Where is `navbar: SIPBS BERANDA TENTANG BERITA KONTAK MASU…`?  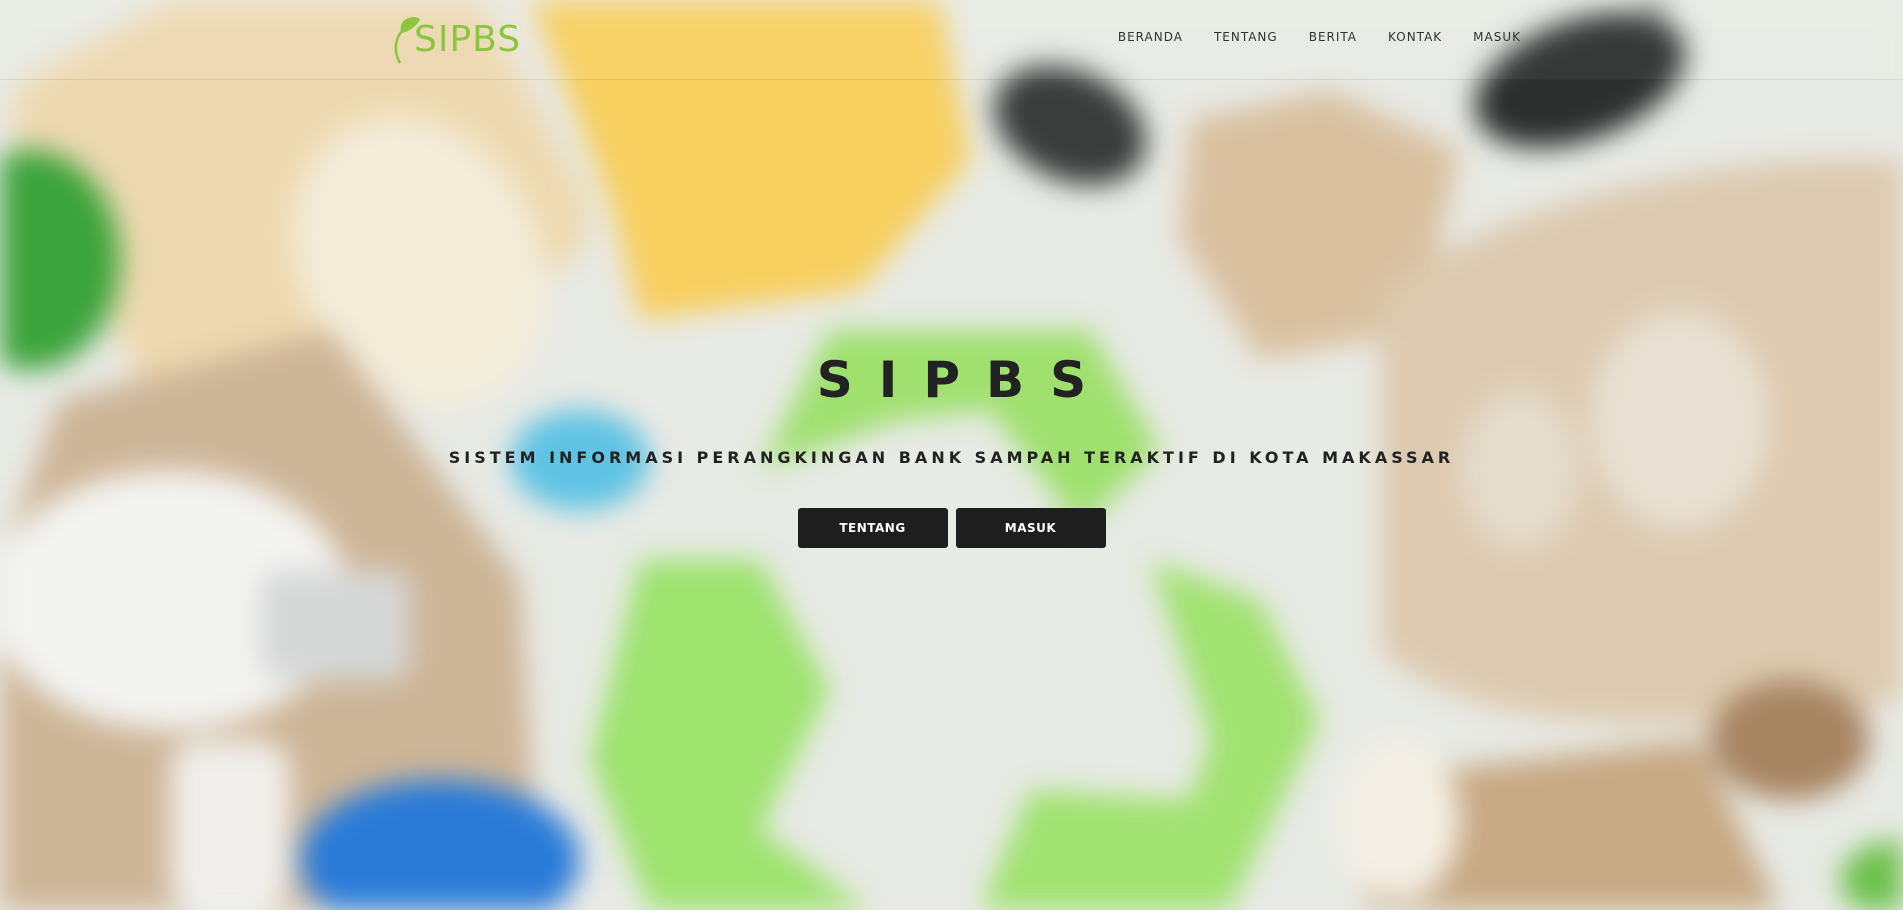 navbar: SIPBS BERANDA TENTANG BERITA KONTAK MASU… is located at coordinates (951, 40).